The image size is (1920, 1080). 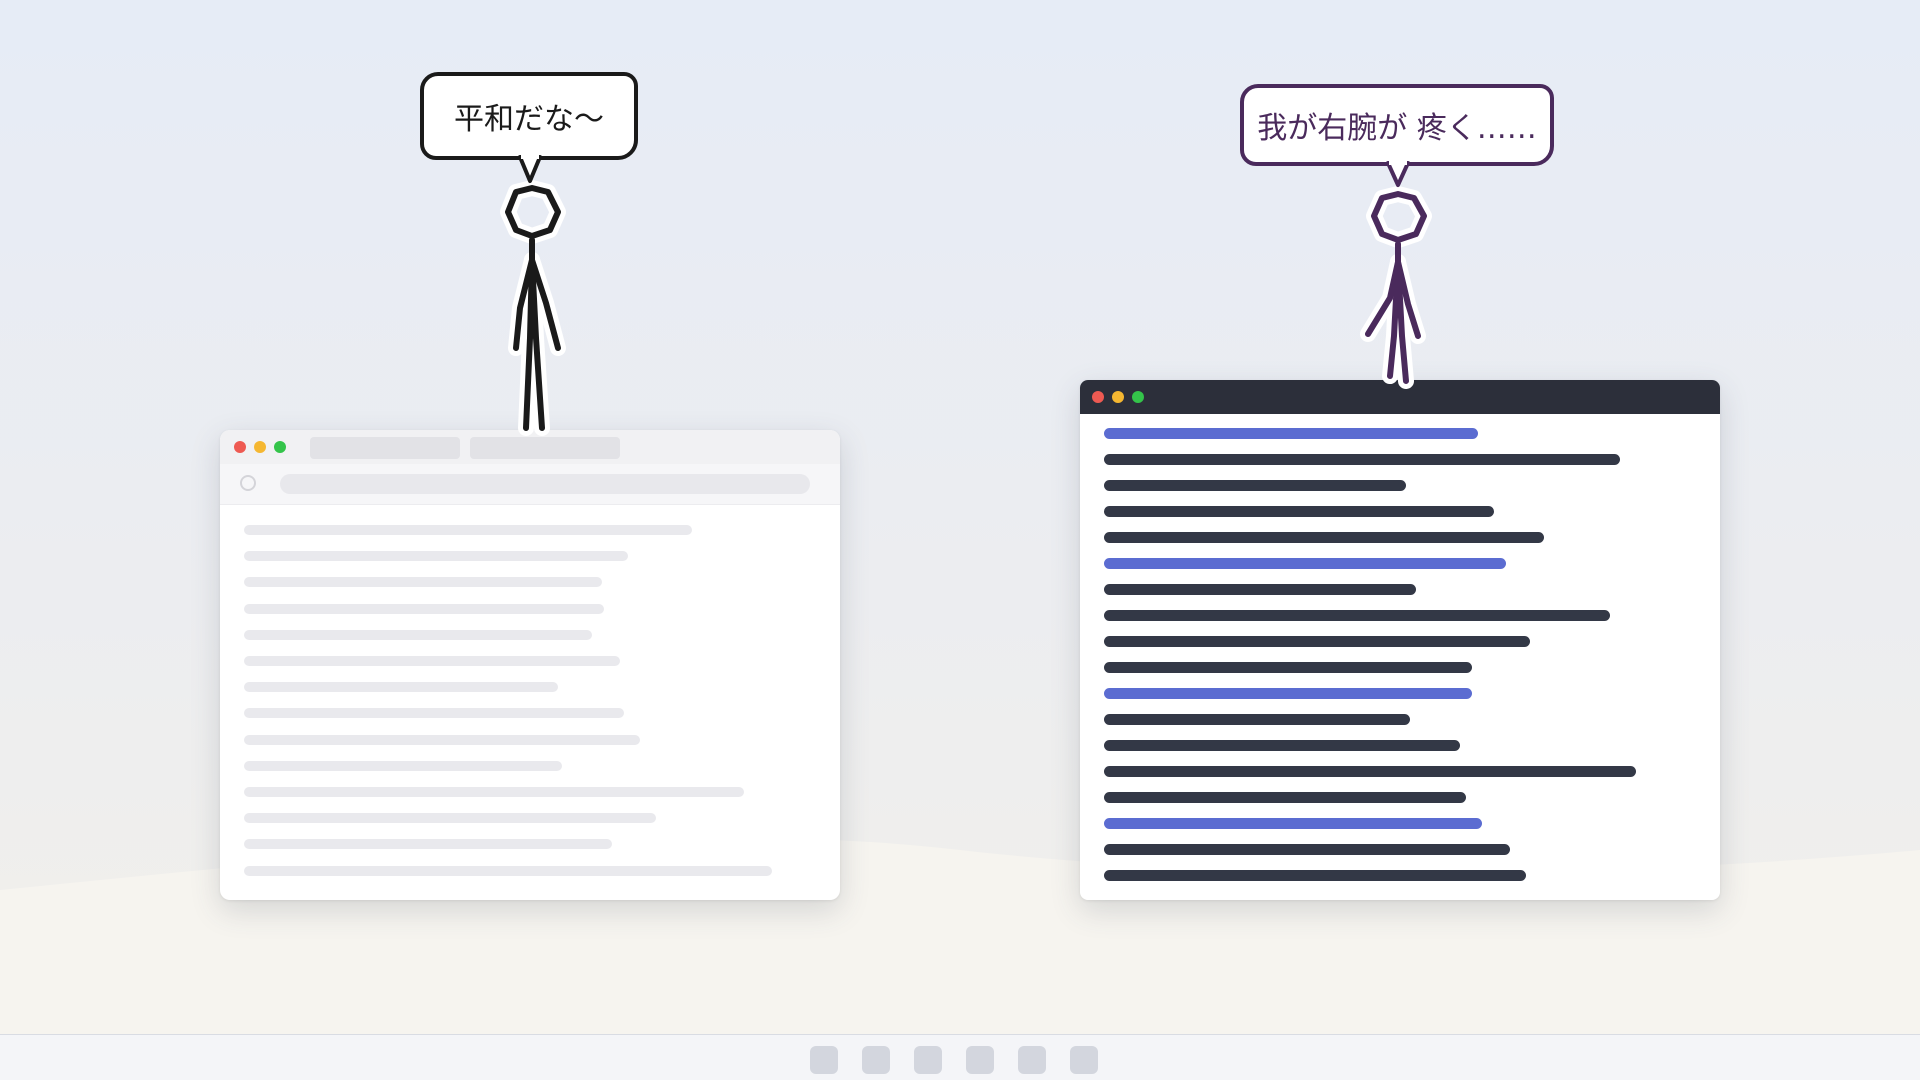 What do you see at coordinates (385, 448) in the screenshot?
I see `browser-tab` at bounding box center [385, 448].